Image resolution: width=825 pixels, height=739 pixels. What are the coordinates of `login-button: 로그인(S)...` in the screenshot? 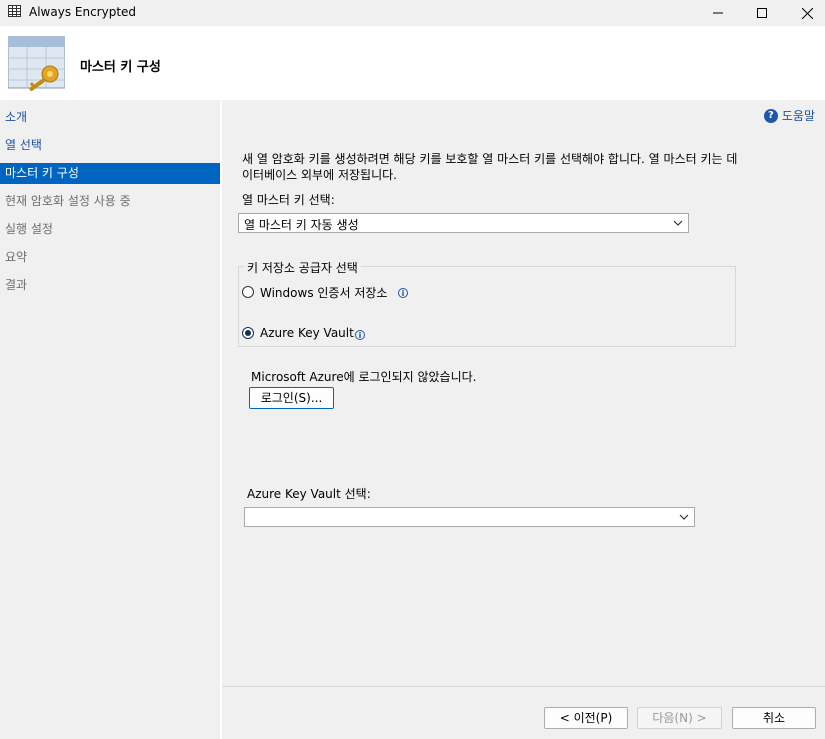 It's located at (291, 398).